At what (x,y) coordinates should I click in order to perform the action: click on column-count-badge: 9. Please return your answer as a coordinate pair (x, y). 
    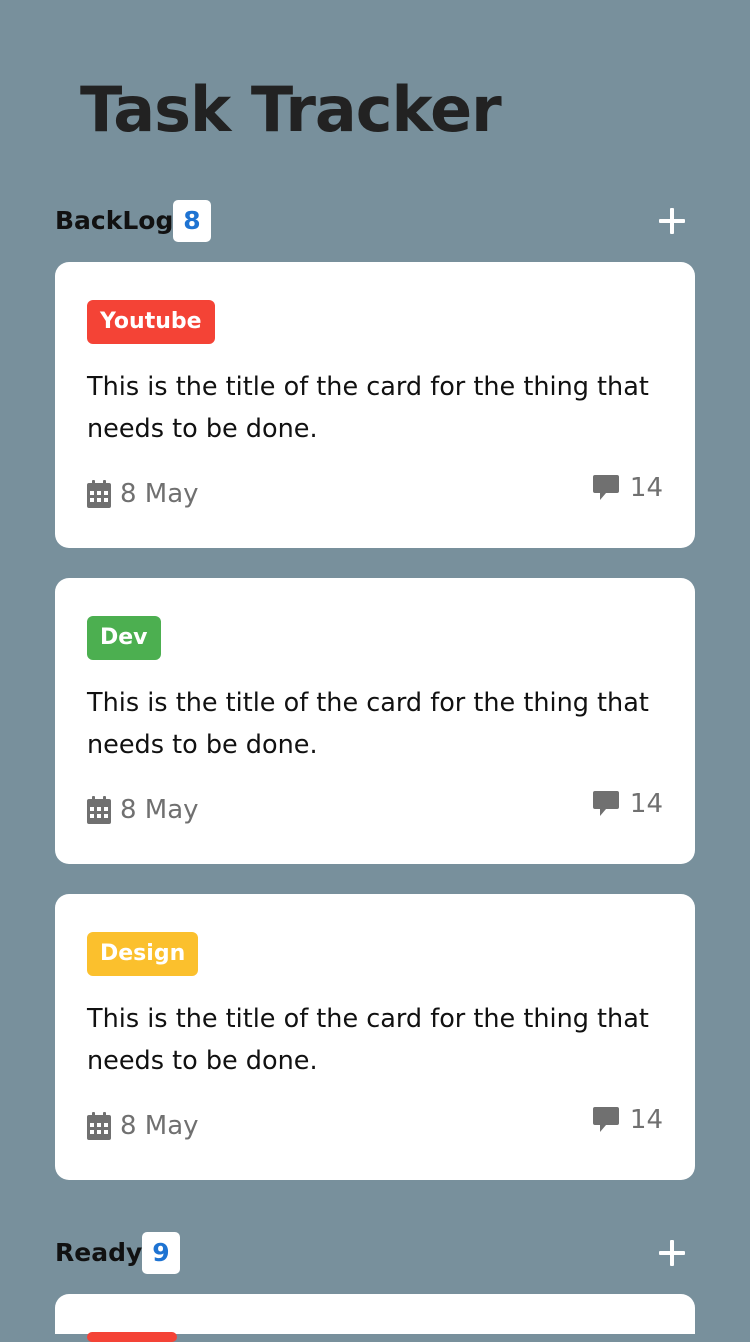
    Looking at the image, I should click on (161, 1253).